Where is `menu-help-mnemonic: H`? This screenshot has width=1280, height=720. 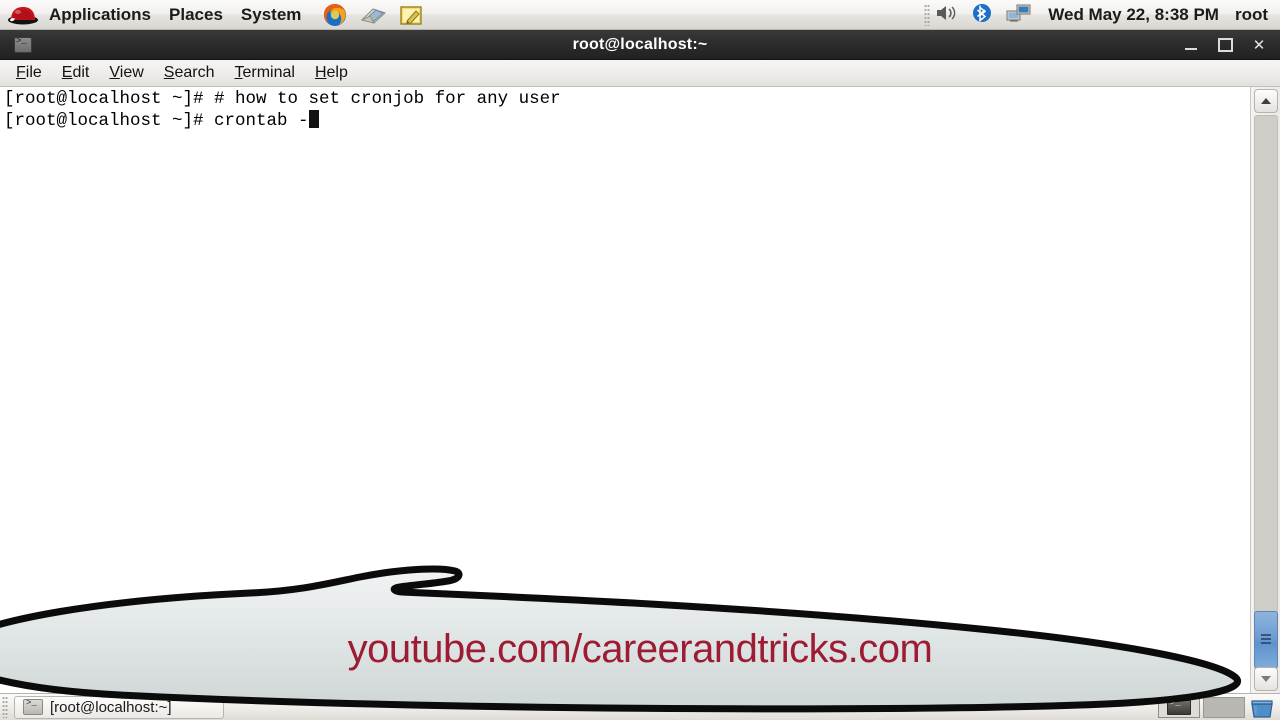 menu-help-mnemonic: H is located at coordinates (320, 72).